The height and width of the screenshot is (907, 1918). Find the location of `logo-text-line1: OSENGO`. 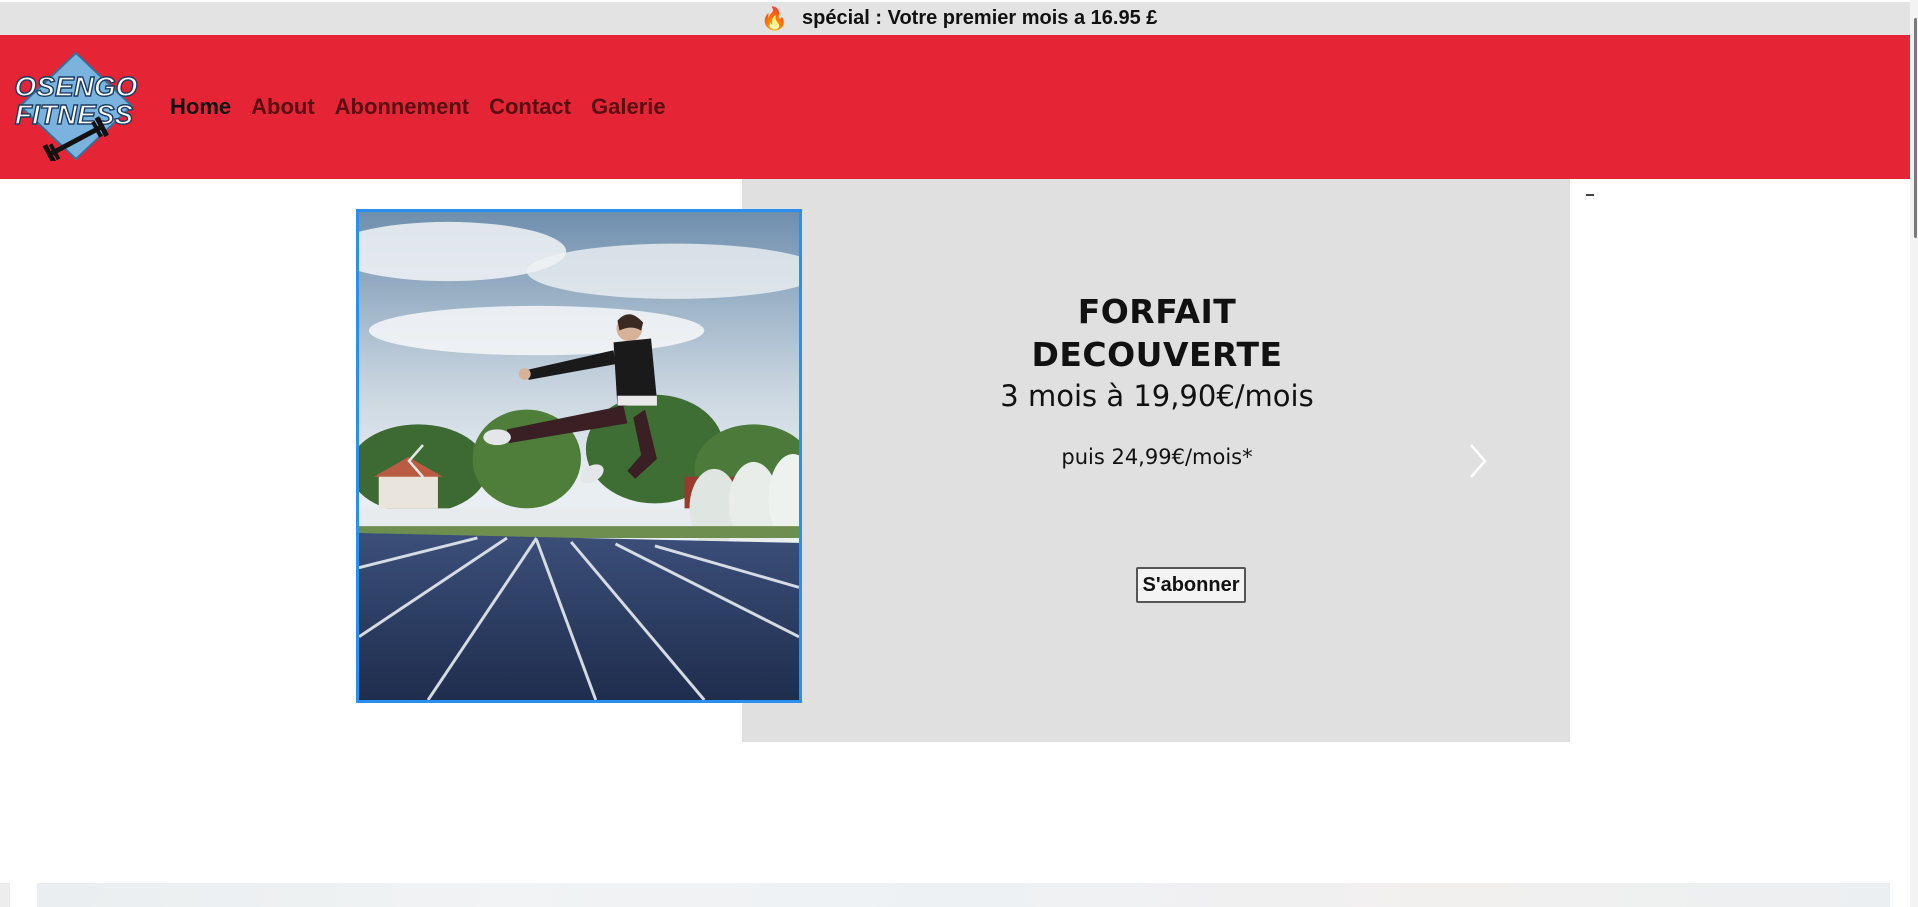

logo-text-line1: OSENGO is located at coordinates (76, 86).